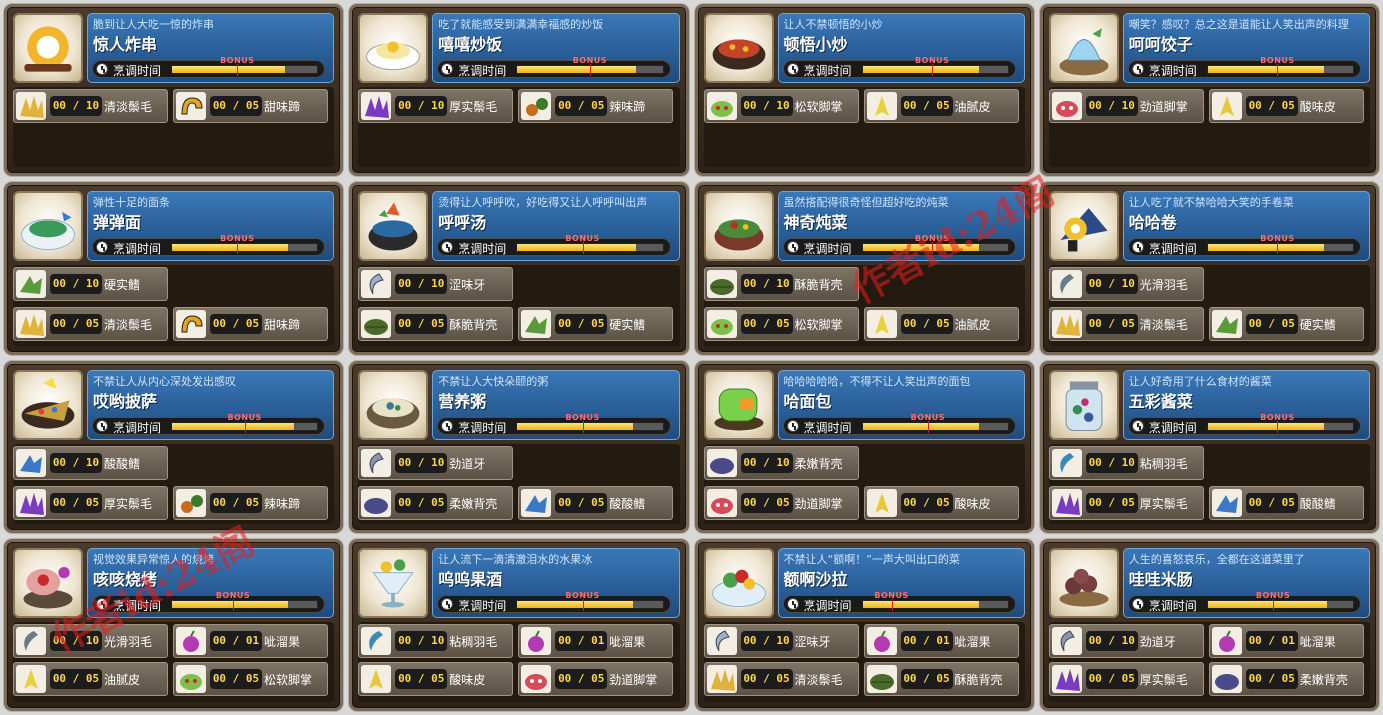 The height and width of the screenshot is (715, 1383). What do you see at coordinates (1157, 641) in the screenshot?
I see `ingredient-name: 劲道牙` at bounding box center [1157, 641].